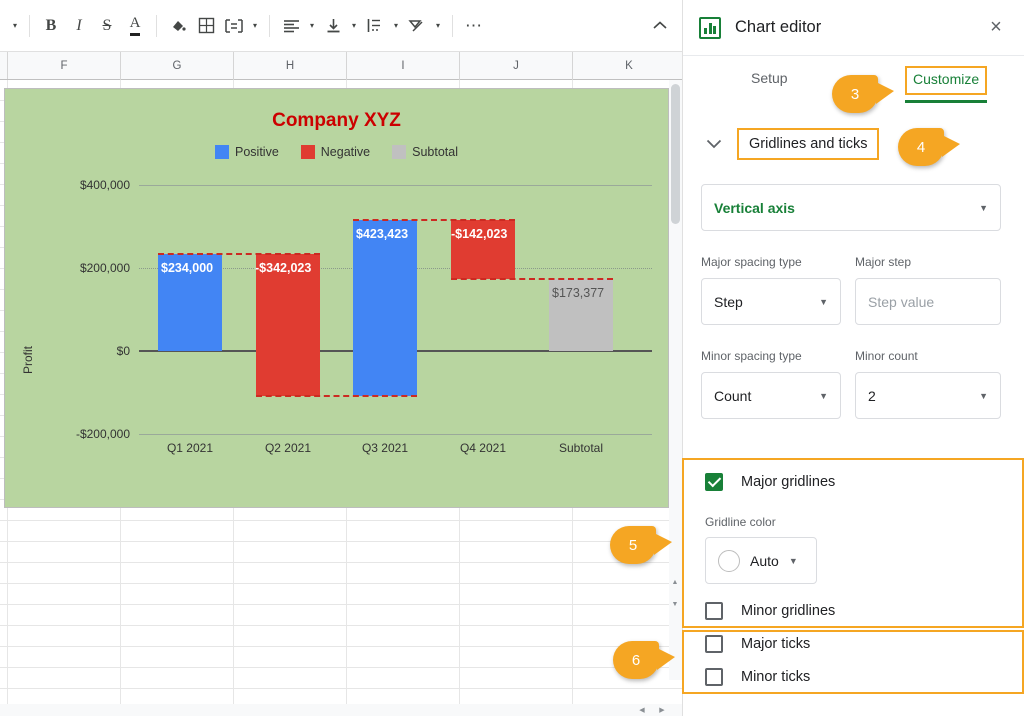 The height and width of the screenshot is (716, 1024). I want to click on column-header-k: K, so click(629, 66).